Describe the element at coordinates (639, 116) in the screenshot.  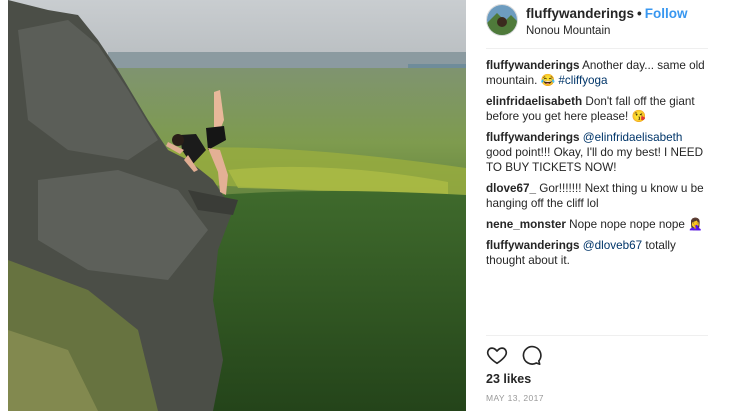
I see `emoji: 😘` at that location.